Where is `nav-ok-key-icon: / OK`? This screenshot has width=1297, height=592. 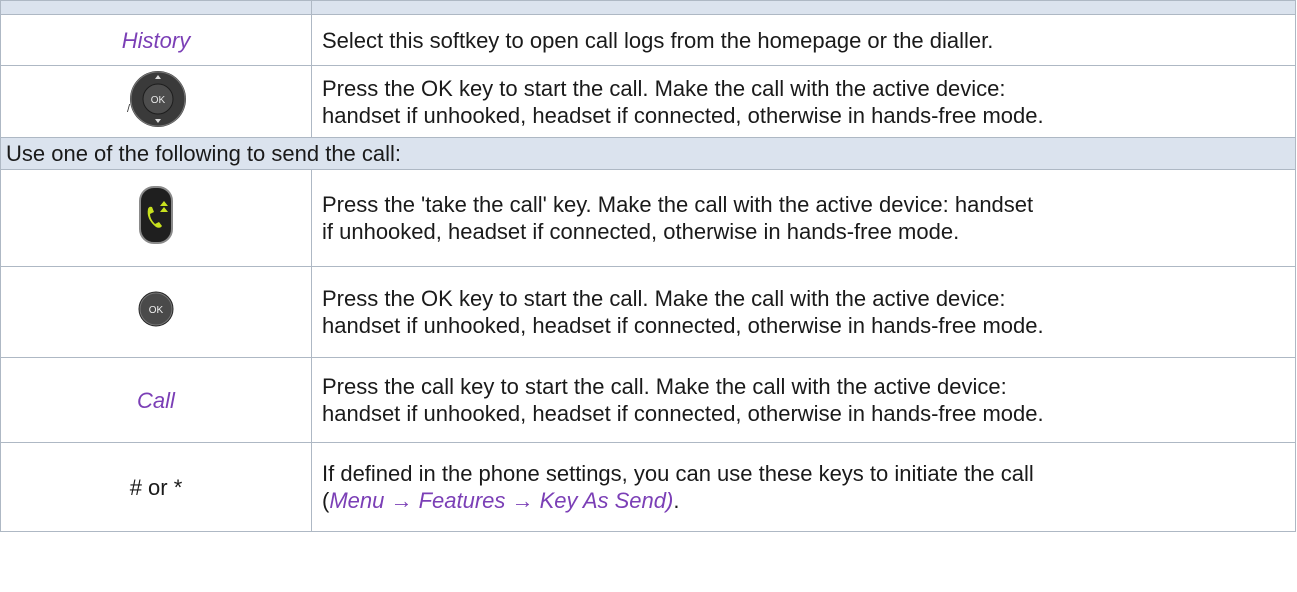
nav-ok-key-icon: / OK is located at coordinates (156, 102).